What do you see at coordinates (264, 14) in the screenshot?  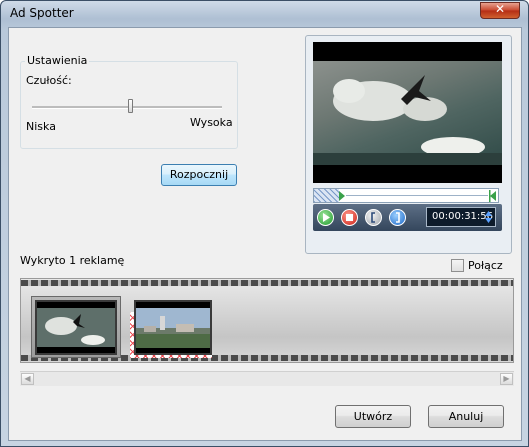 I see `title-bar: Ad Spotter ✕` at bounding box center [264, 14].